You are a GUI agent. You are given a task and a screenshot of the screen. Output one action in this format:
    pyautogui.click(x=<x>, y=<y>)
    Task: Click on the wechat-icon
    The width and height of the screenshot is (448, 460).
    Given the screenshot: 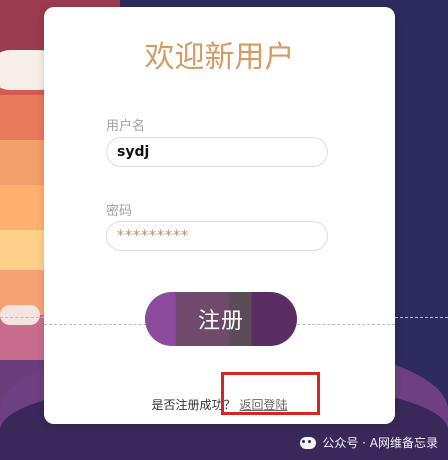 What is the action you would take?
    pyautogui.click(x=308, y=442)
    